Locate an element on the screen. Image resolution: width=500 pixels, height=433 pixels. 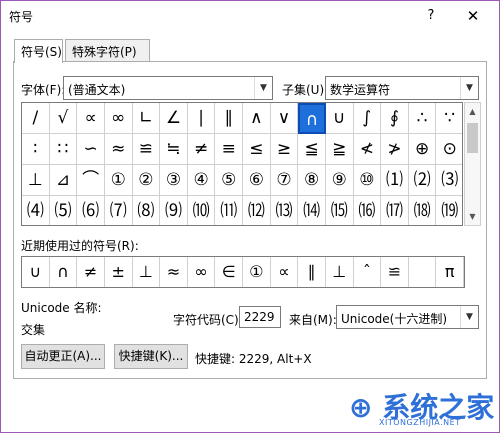
symbol-grid-scrollbar: ▲ ▼ is located at coordinates (472, 164).